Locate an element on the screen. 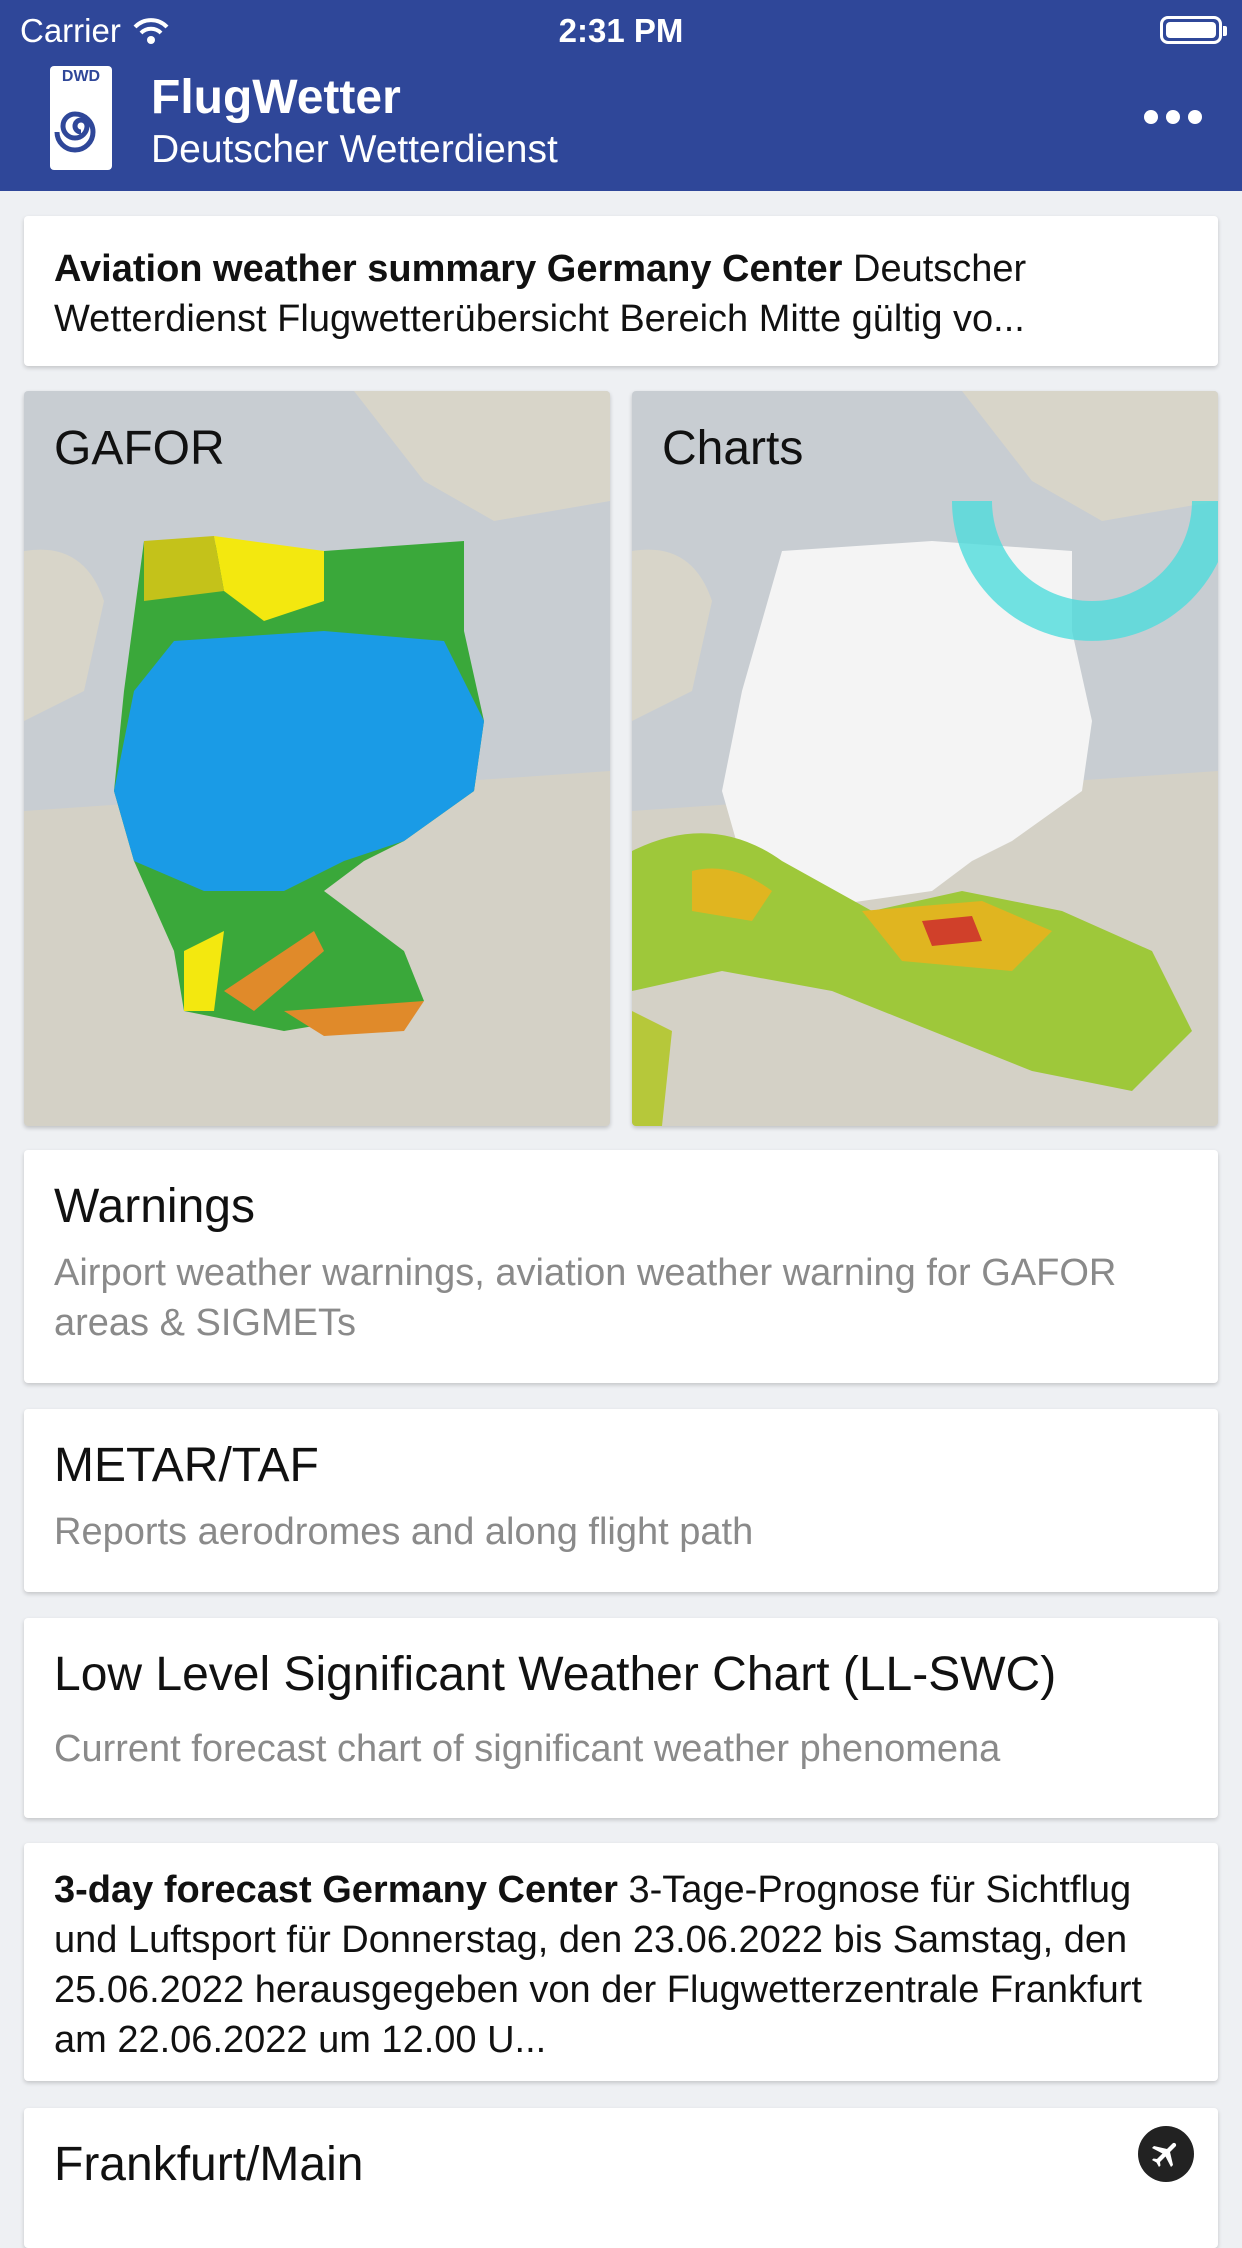 This screenshot has width=1242, height=2248. summary-title: Aviation weather summary Germany Center is located at coordinates (448, 269).